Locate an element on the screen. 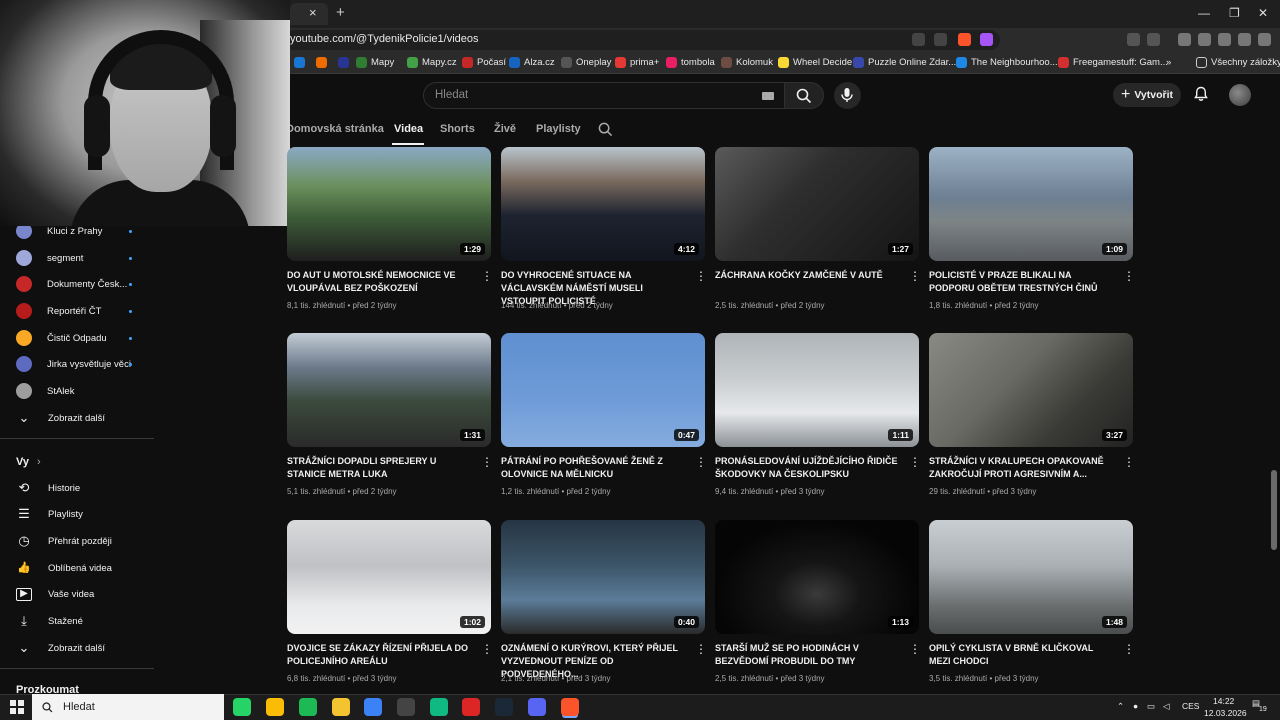 The height and width of the screenshot is (720, 1280). menu-icon is located at coordinates (1264, 39).